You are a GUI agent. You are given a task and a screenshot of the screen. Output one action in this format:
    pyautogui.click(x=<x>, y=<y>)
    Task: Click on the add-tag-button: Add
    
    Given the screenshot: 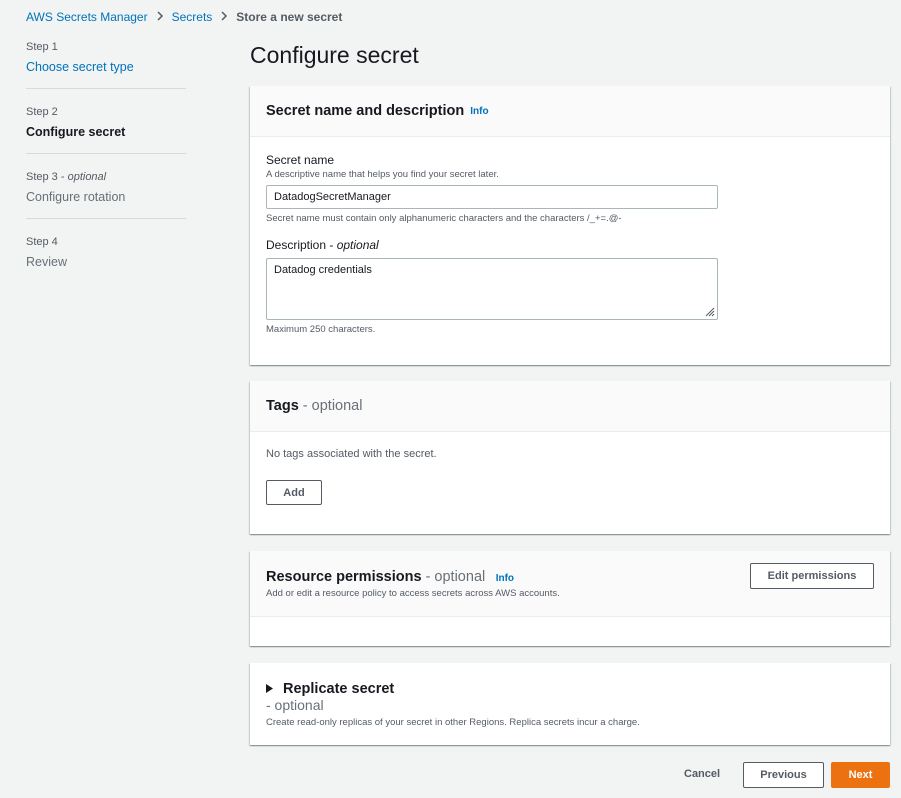 What is the action you would take?
    pyautogui.click(x=294, y=492)
    